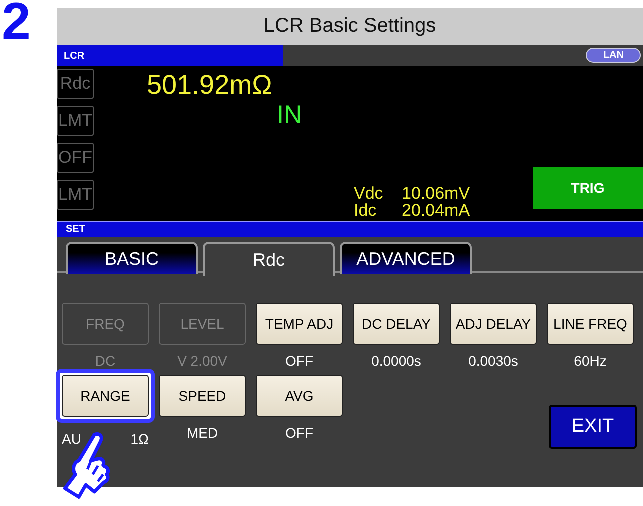  I want to click on judgement-text: IN, so click(290, 115).